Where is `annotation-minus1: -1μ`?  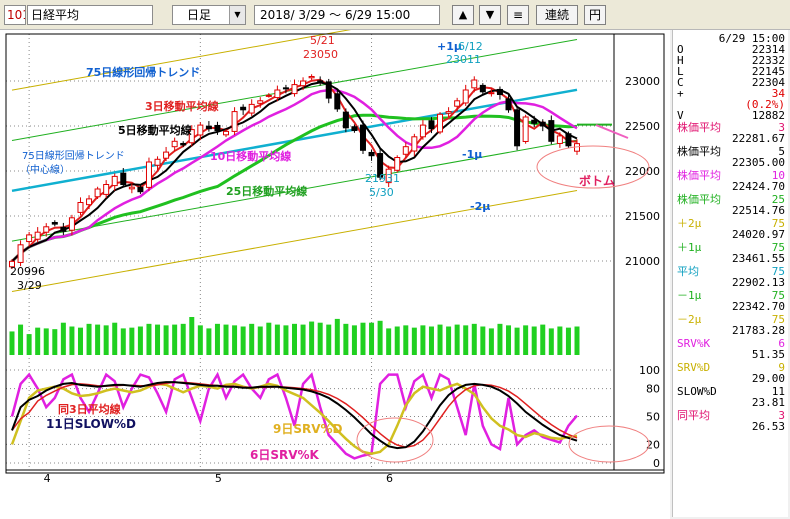 annotation-minus1: -1μ is located at coordinates (472, 154).